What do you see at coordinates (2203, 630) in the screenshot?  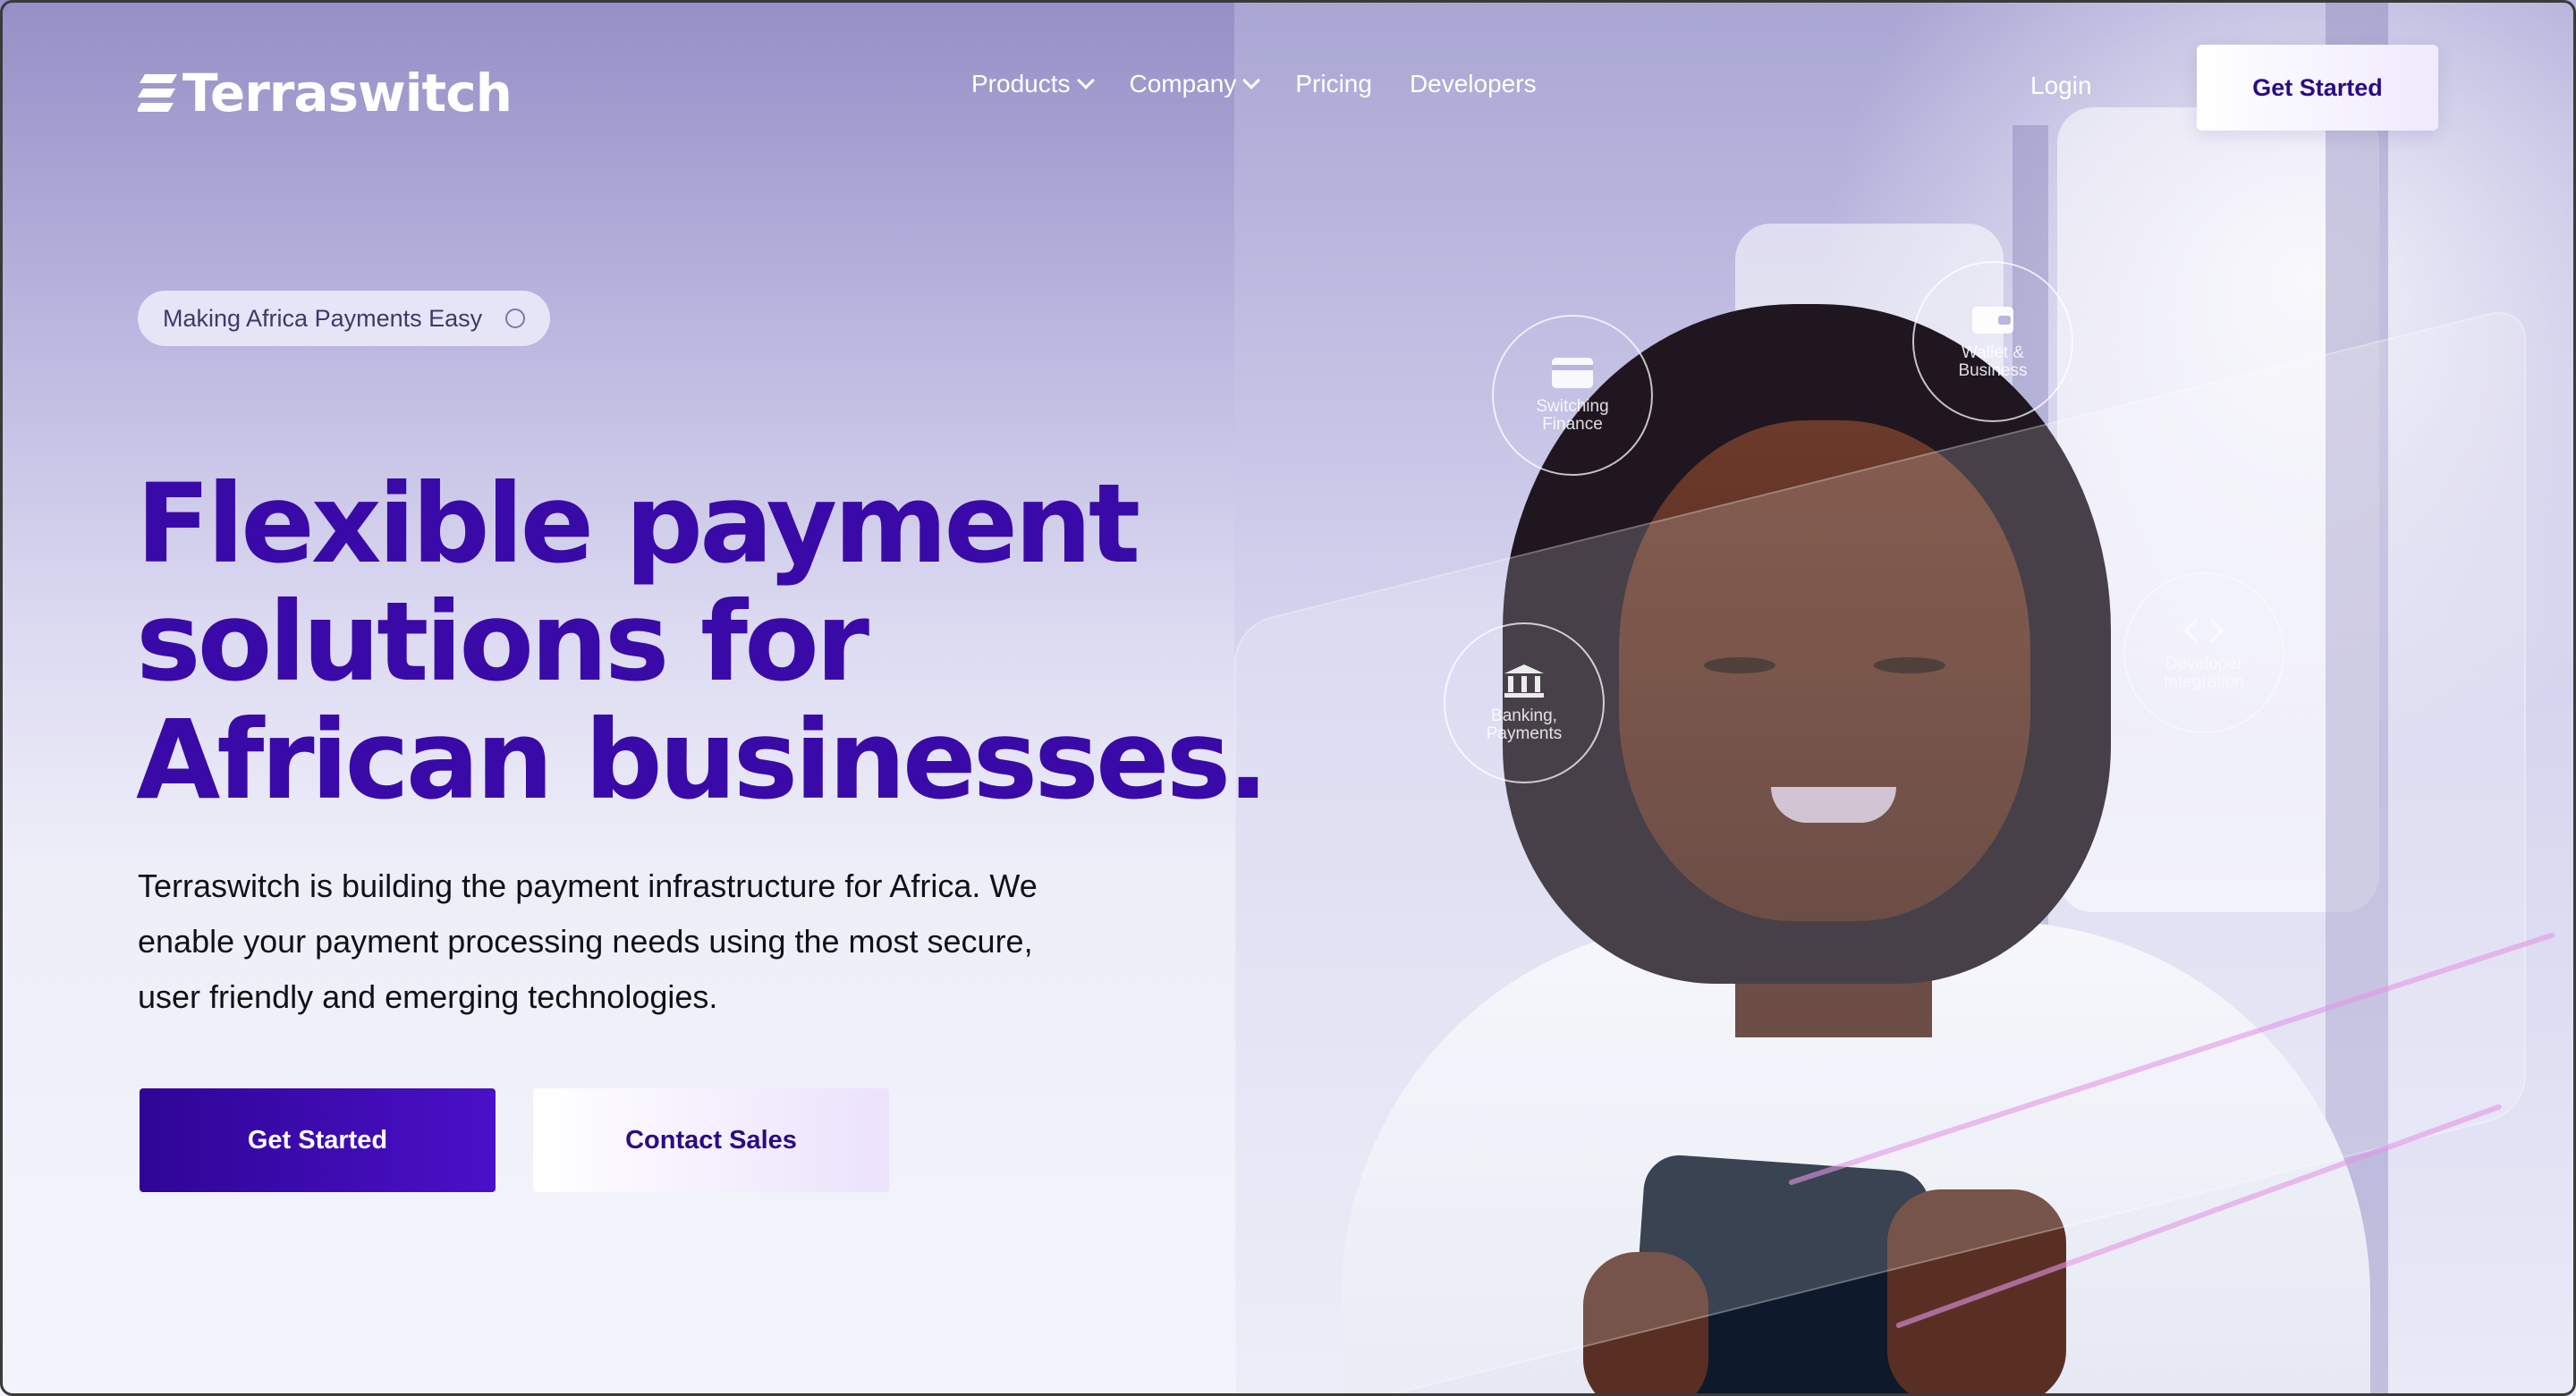 I see `code-icon` at bounding box center [2203, 630].